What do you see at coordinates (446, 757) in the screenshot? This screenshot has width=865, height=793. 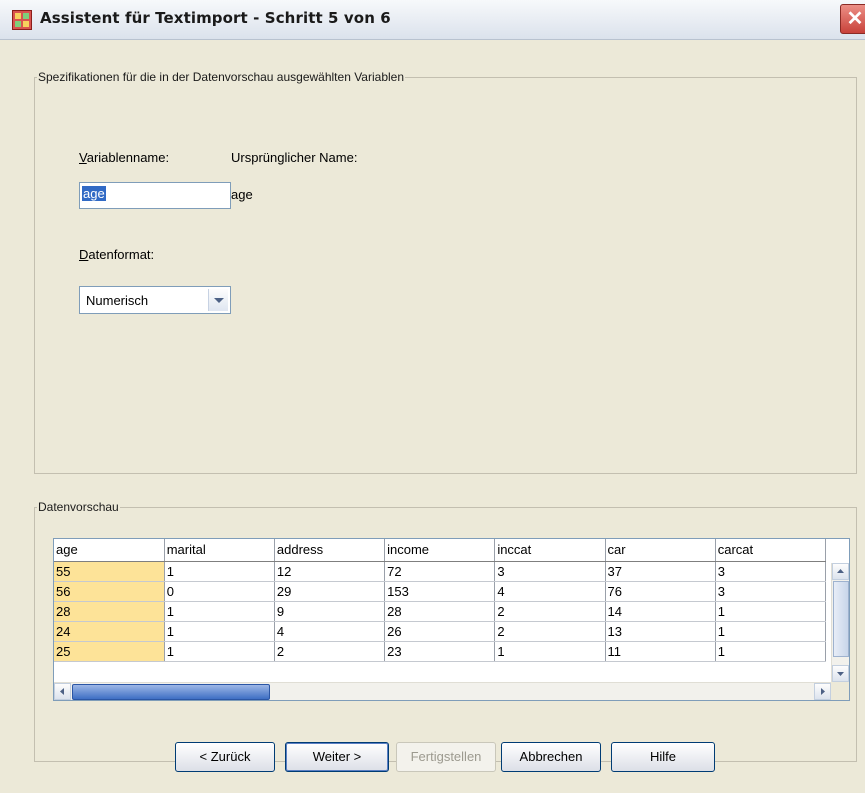 I see `finish-button: Fertigstellen` at bounding box center [446, 757].